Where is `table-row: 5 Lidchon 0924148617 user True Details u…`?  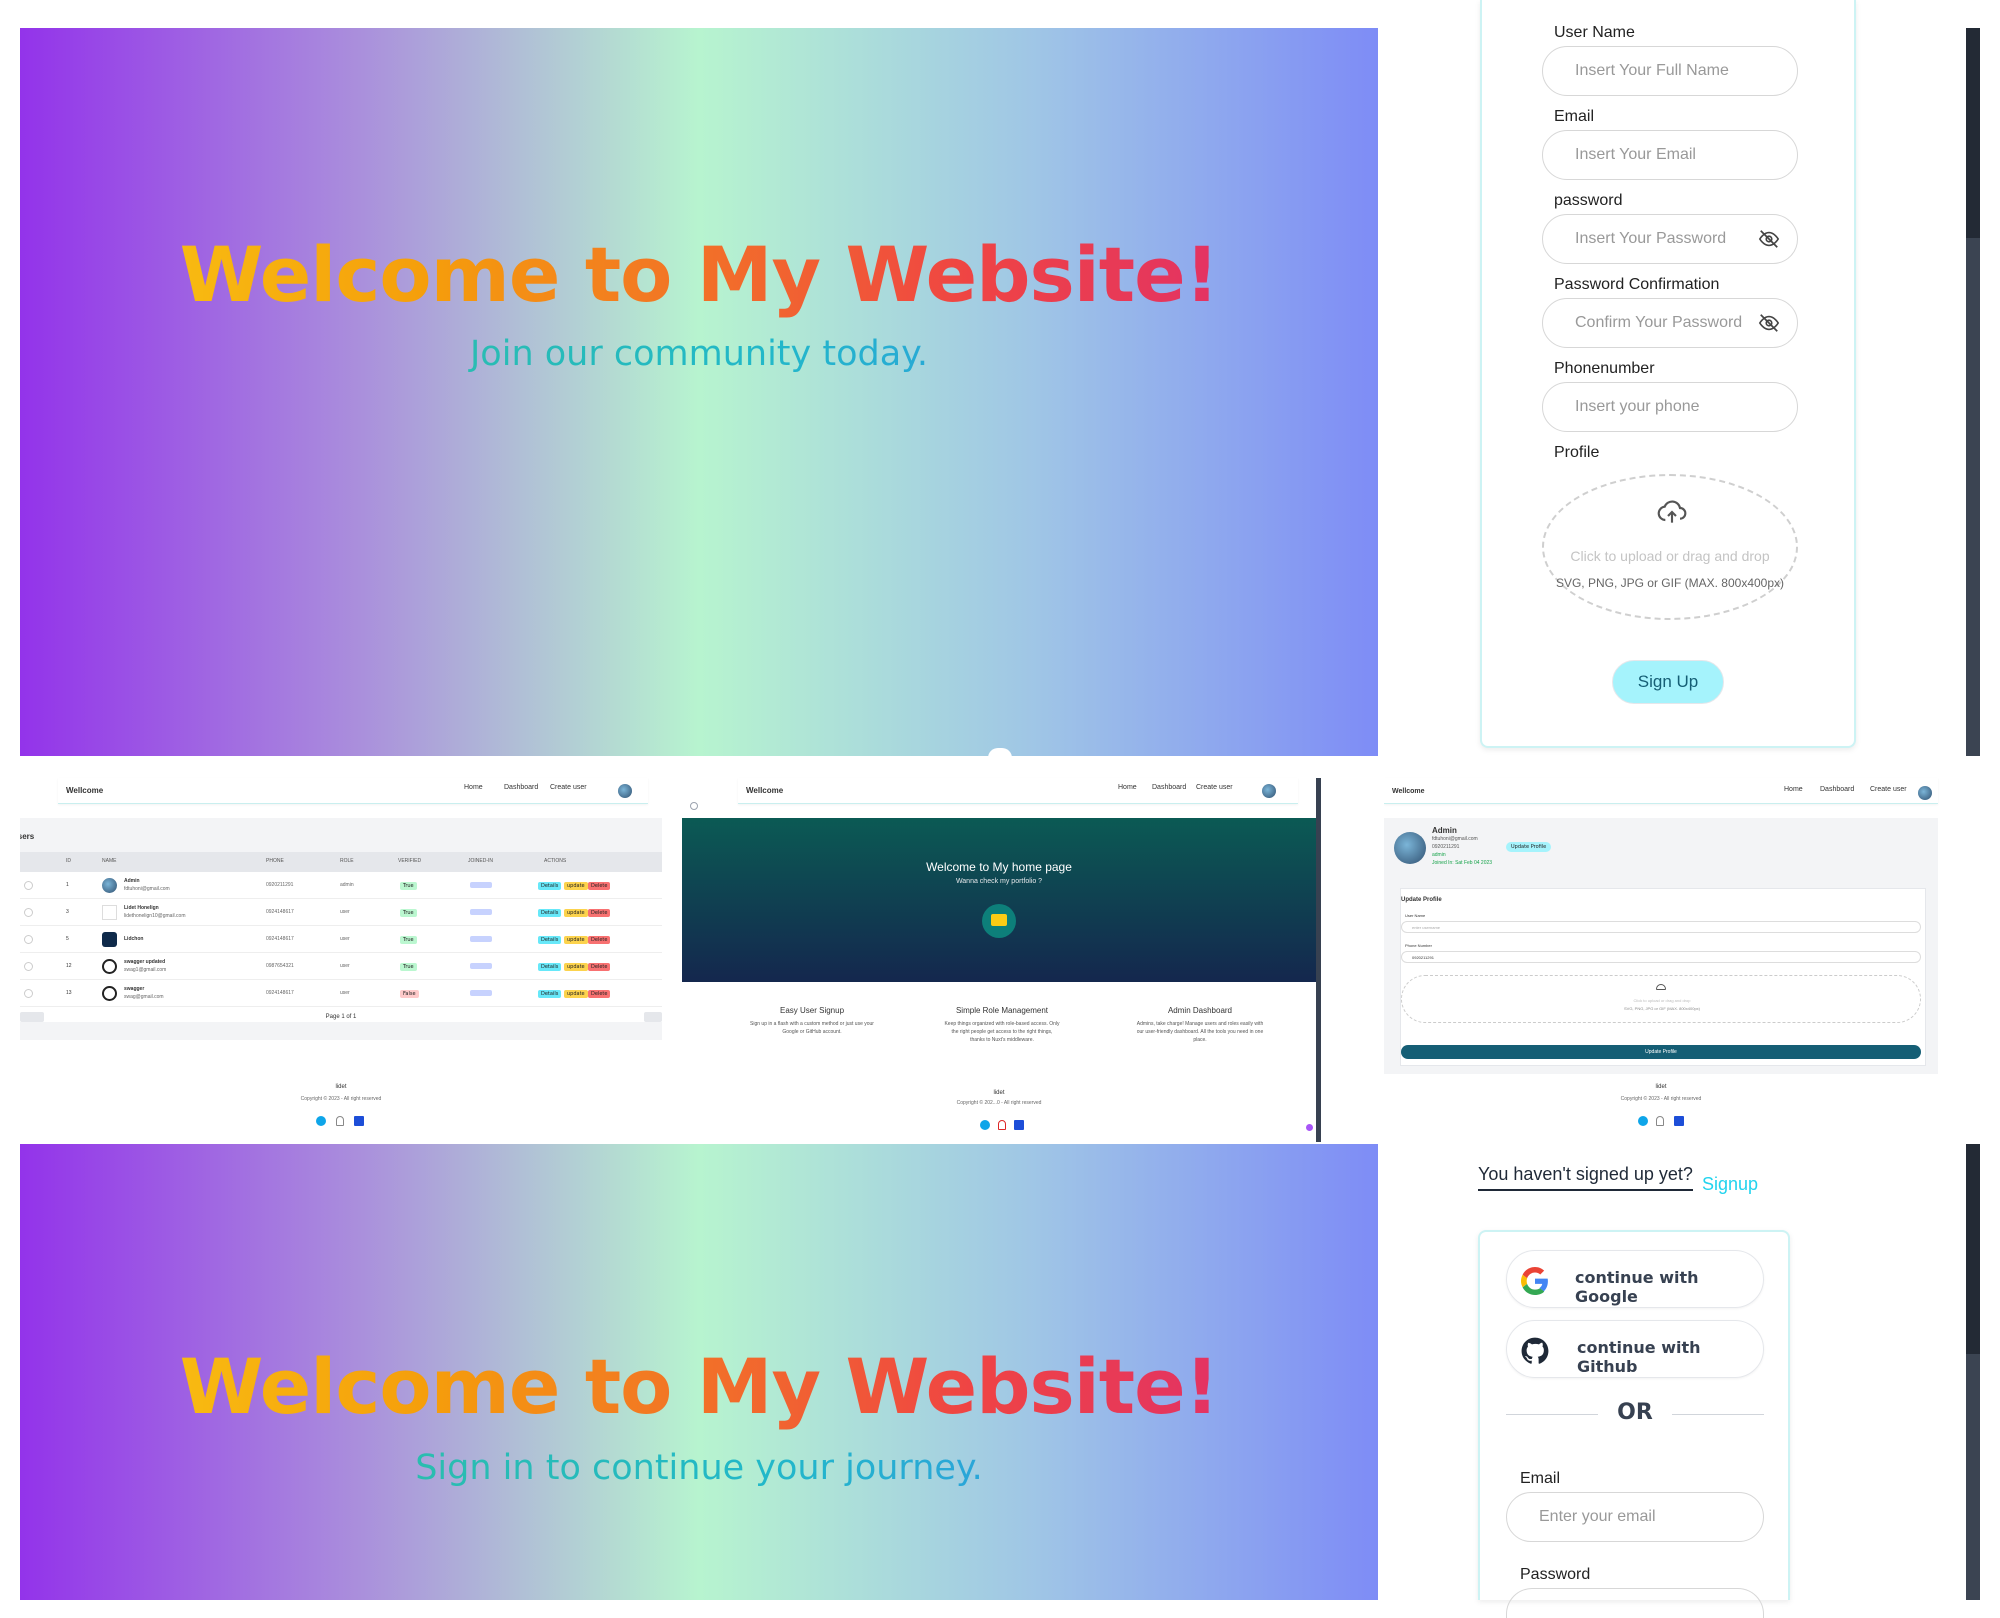 table-row: 5 Lidchon 0924148617 user True Details u… is located at coordinates (341, 939).